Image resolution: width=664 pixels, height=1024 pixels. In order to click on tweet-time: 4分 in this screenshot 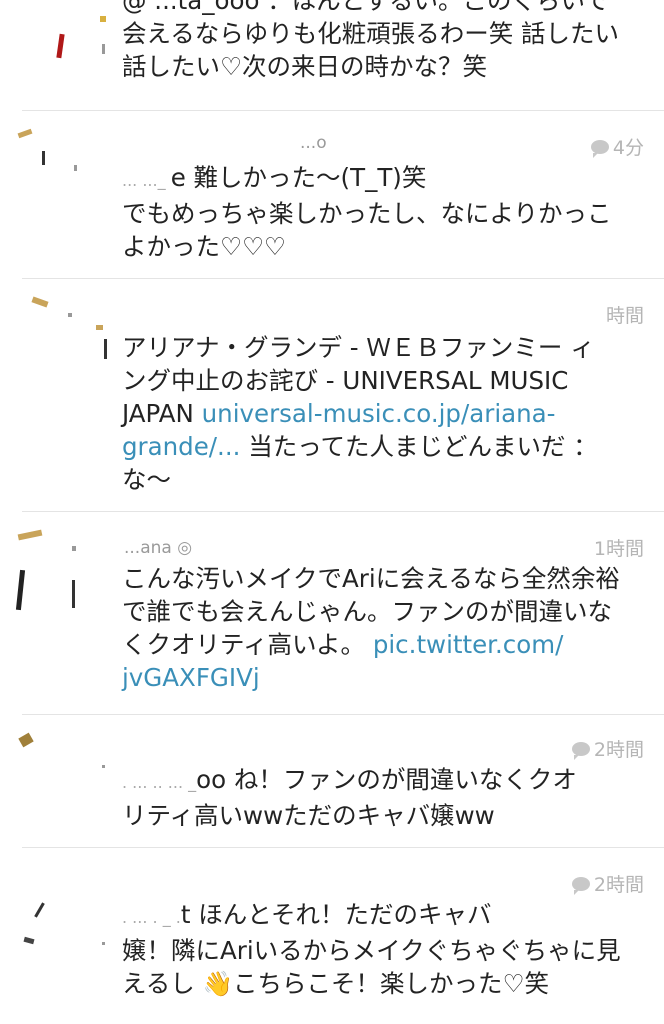, I will do `click(617, 146)`.